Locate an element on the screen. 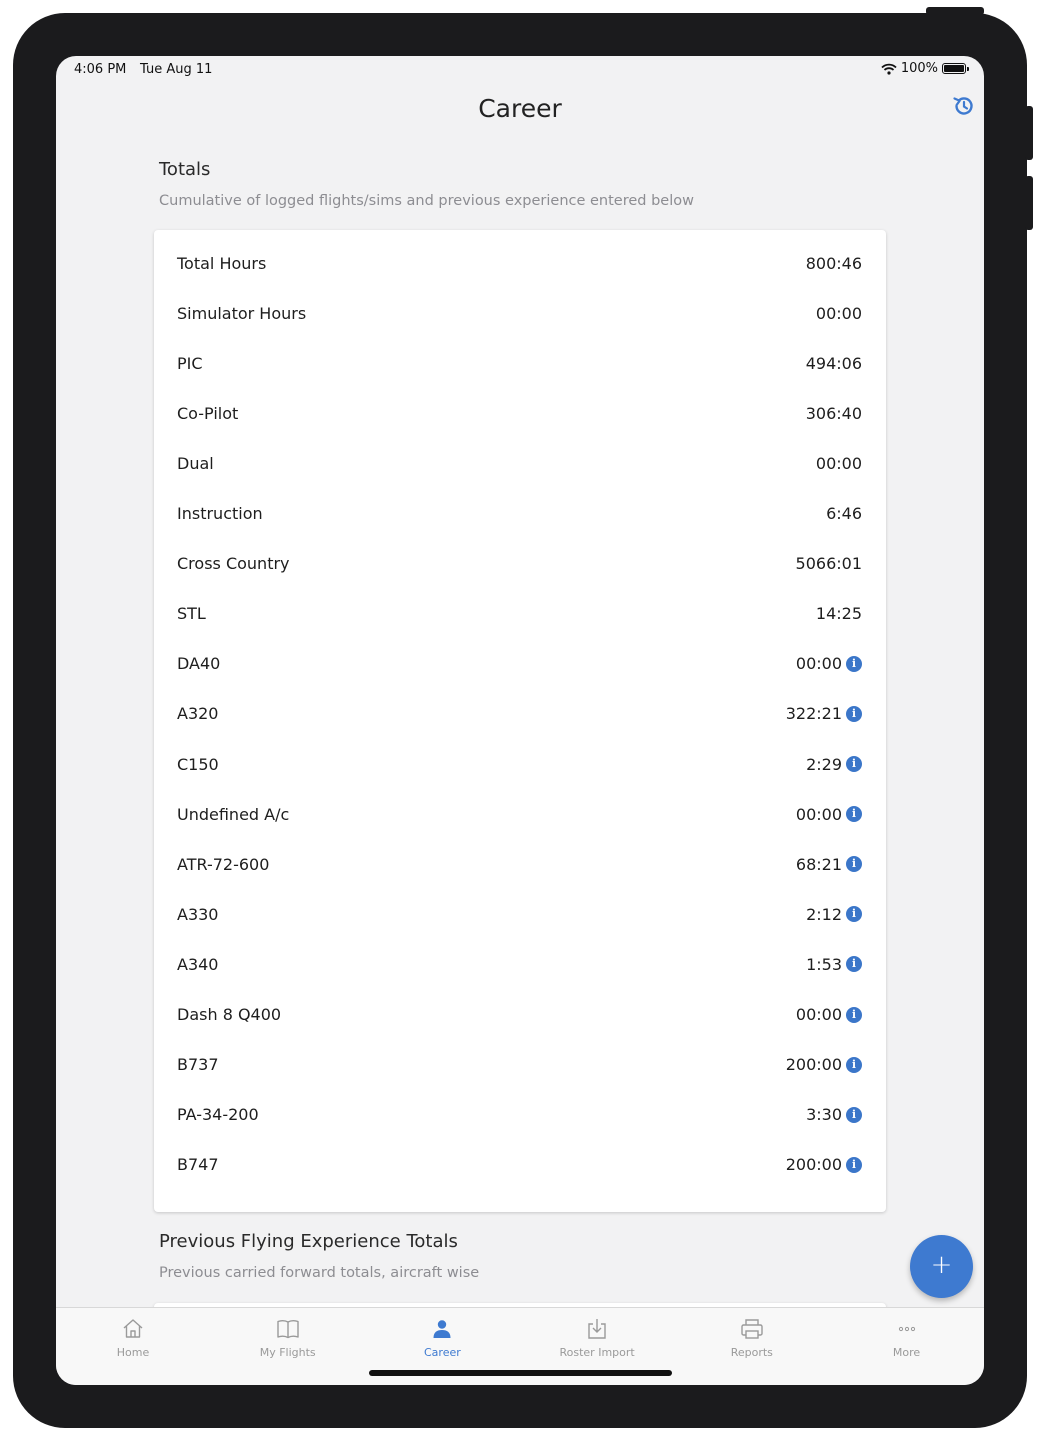  row-value: 00:00 is located at coordinates (839, 463).